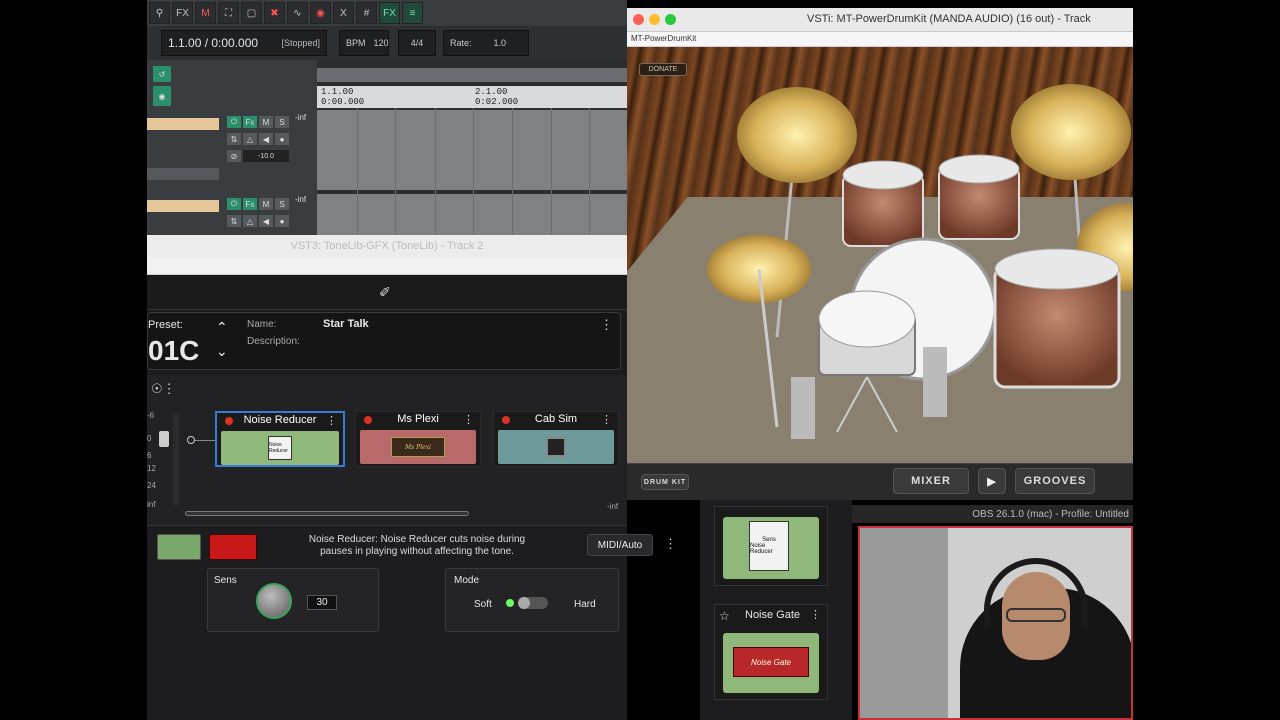  I want to click on zoom-window-icon, so click(670, 19).